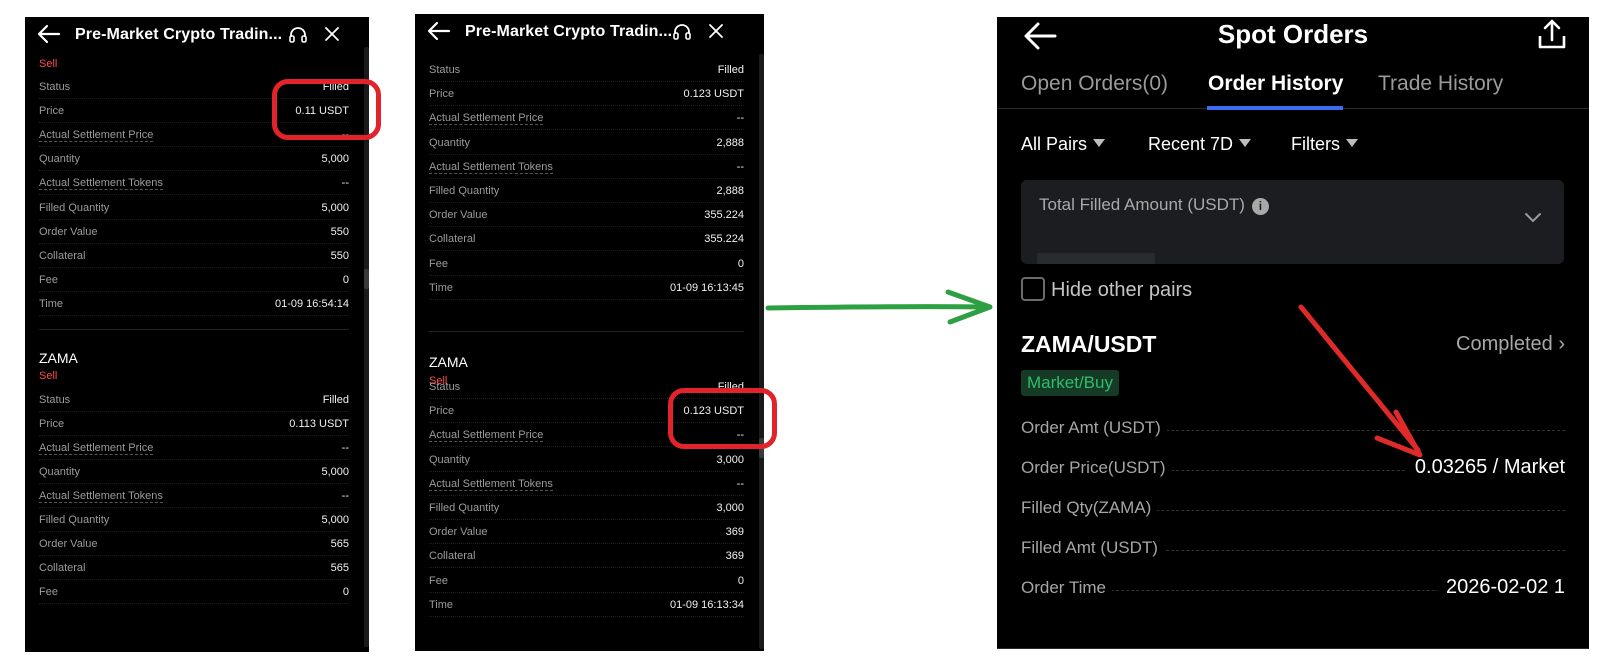 This screenshot has width=1617, height=656. What do you see at coordinates (1070, 383) in the screenshot?
I see `order-type-badge: Market/Buy` at bounding box center [1070, 383].